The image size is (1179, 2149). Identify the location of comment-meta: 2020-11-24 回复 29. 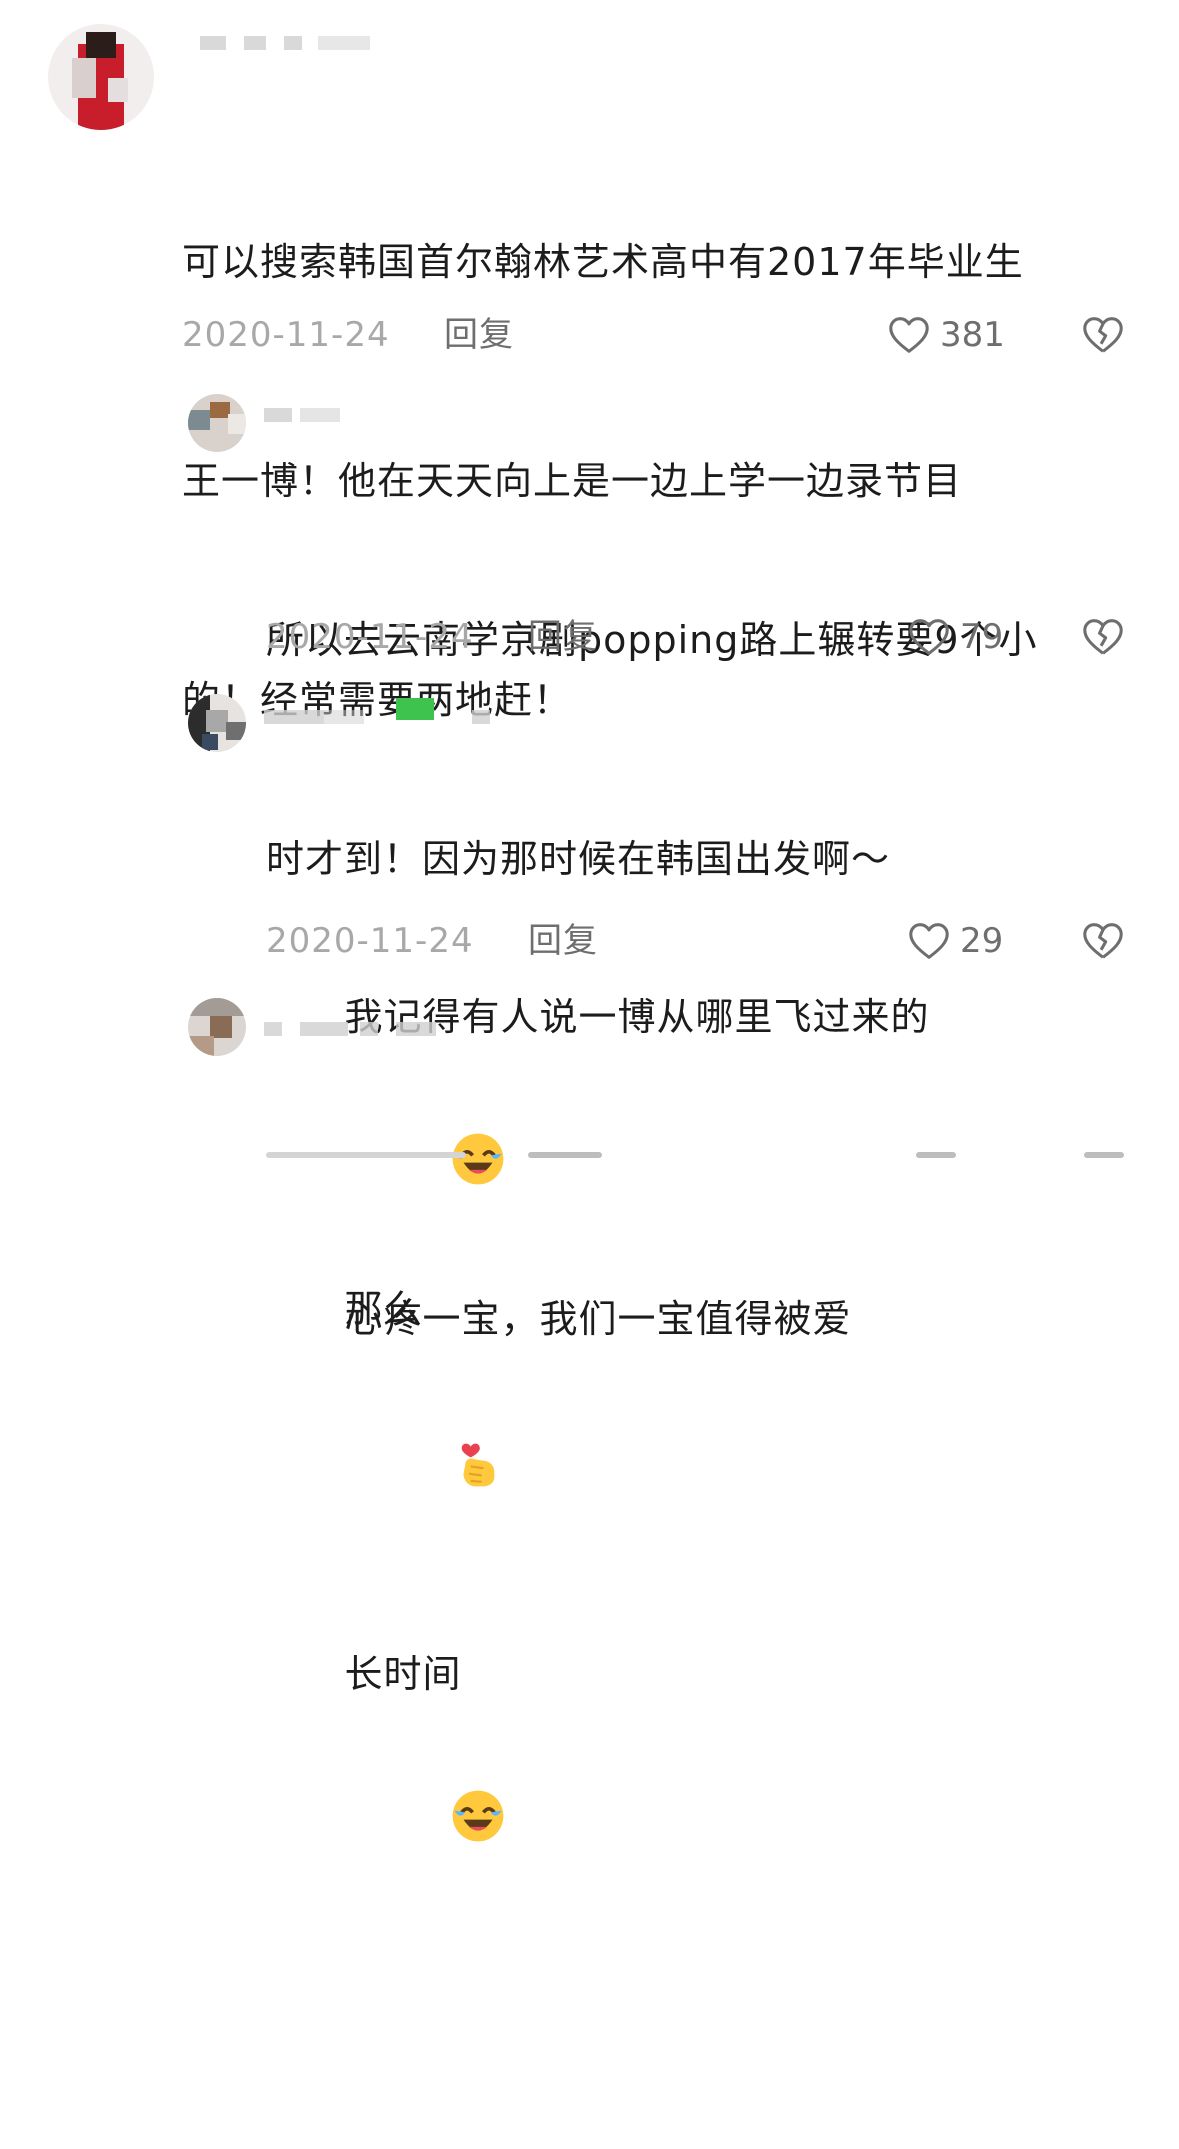
(704, 941).